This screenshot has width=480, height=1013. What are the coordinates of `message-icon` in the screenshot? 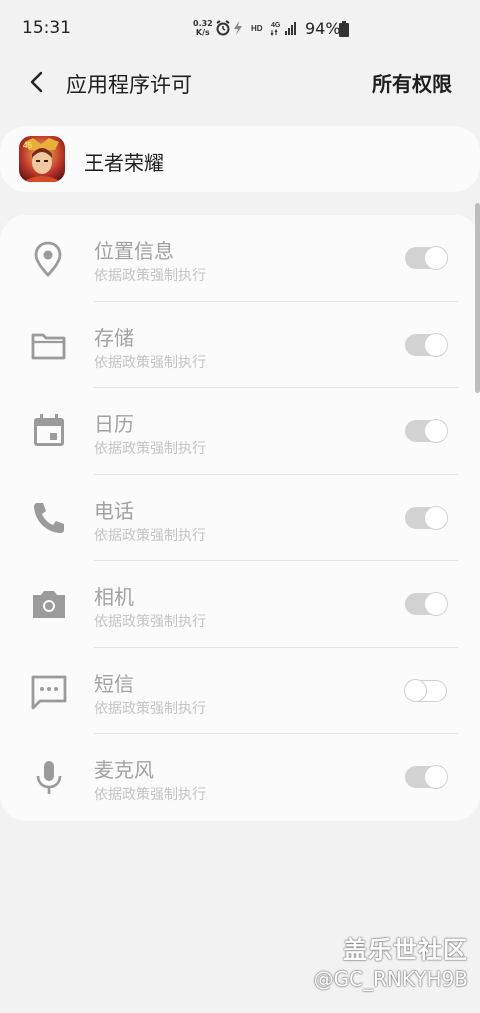 It's located at (49, 691).